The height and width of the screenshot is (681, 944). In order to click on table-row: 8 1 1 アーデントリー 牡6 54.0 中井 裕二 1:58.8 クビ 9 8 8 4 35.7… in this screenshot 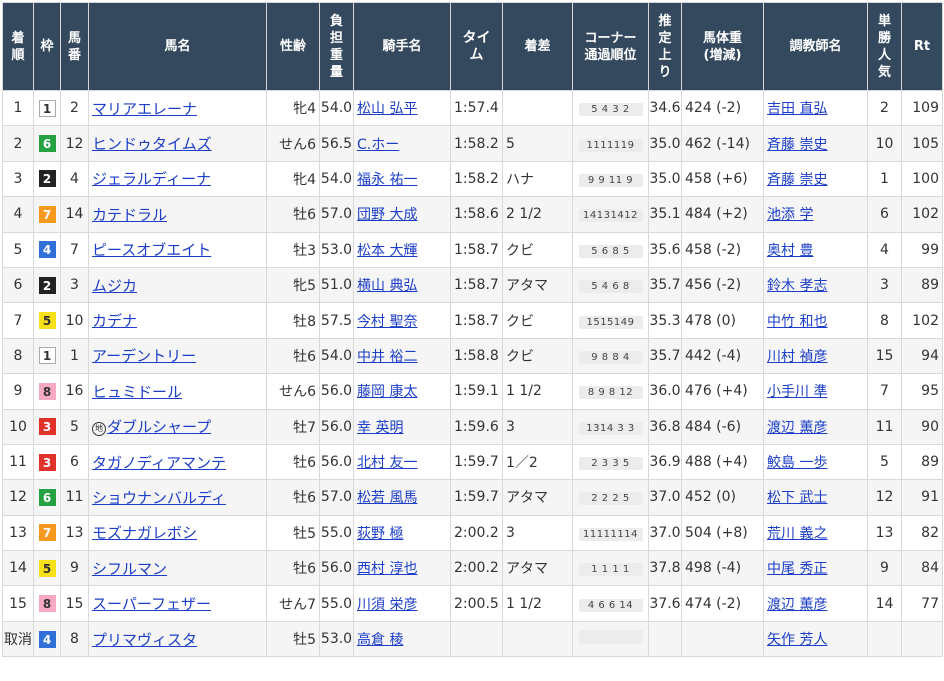, I will do `click(472, 356)`.